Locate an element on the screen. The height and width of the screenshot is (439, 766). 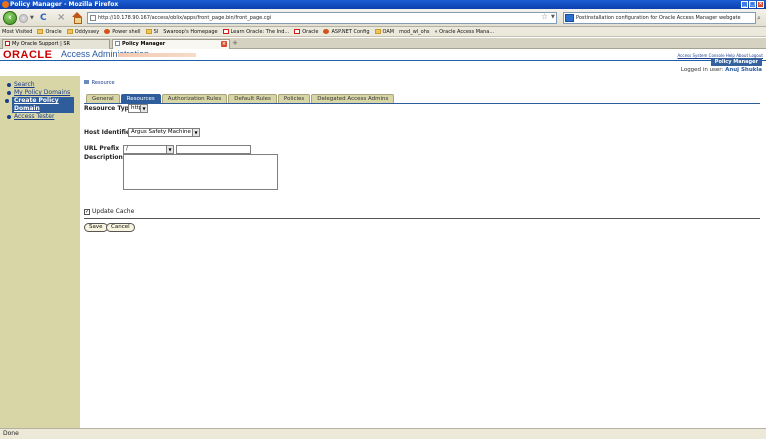
logged-in-label: Logged in user: is located at coordinates (702, 70).